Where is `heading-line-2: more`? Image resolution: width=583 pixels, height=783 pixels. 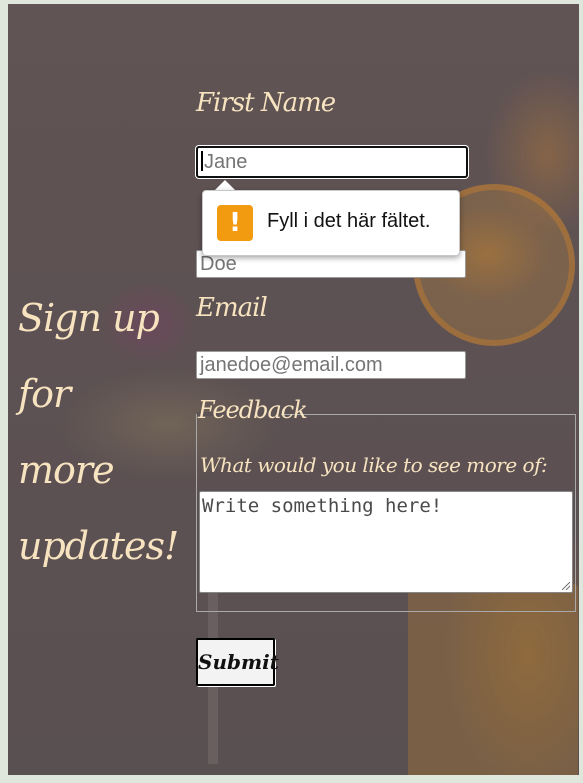
heading-line-2: more is located at coordinates (66, 470).